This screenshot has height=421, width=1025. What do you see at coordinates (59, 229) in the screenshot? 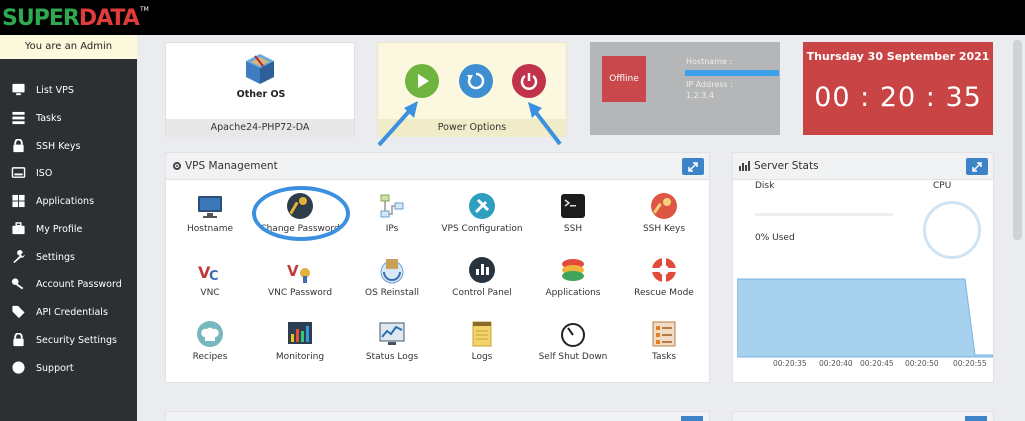
I see `sidebar-item-label: My Profile` at bounding box center [59, 229].